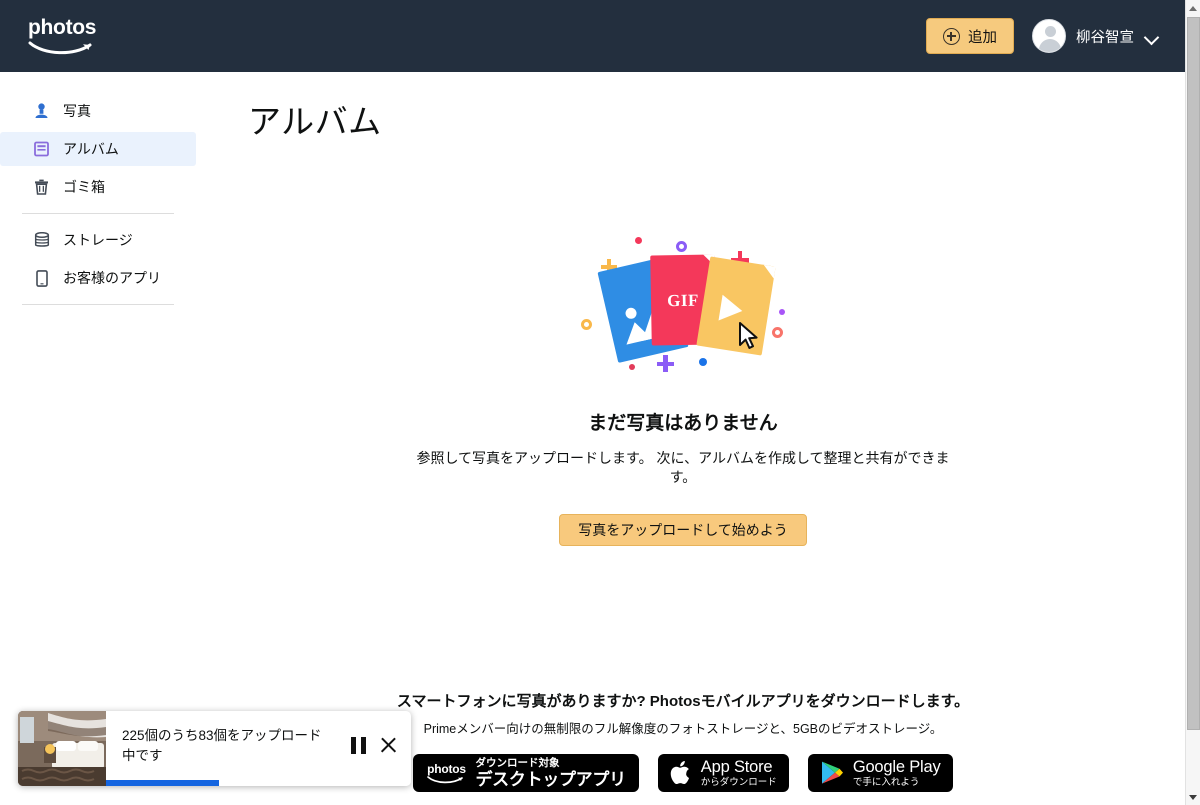 This screenshot has width=1200, height=805. What do you see at coordinates (550, 779) in the screenshot?
I see `desktop-badge-line2: デスクトップアプリ` at bounding box center [550, 779].